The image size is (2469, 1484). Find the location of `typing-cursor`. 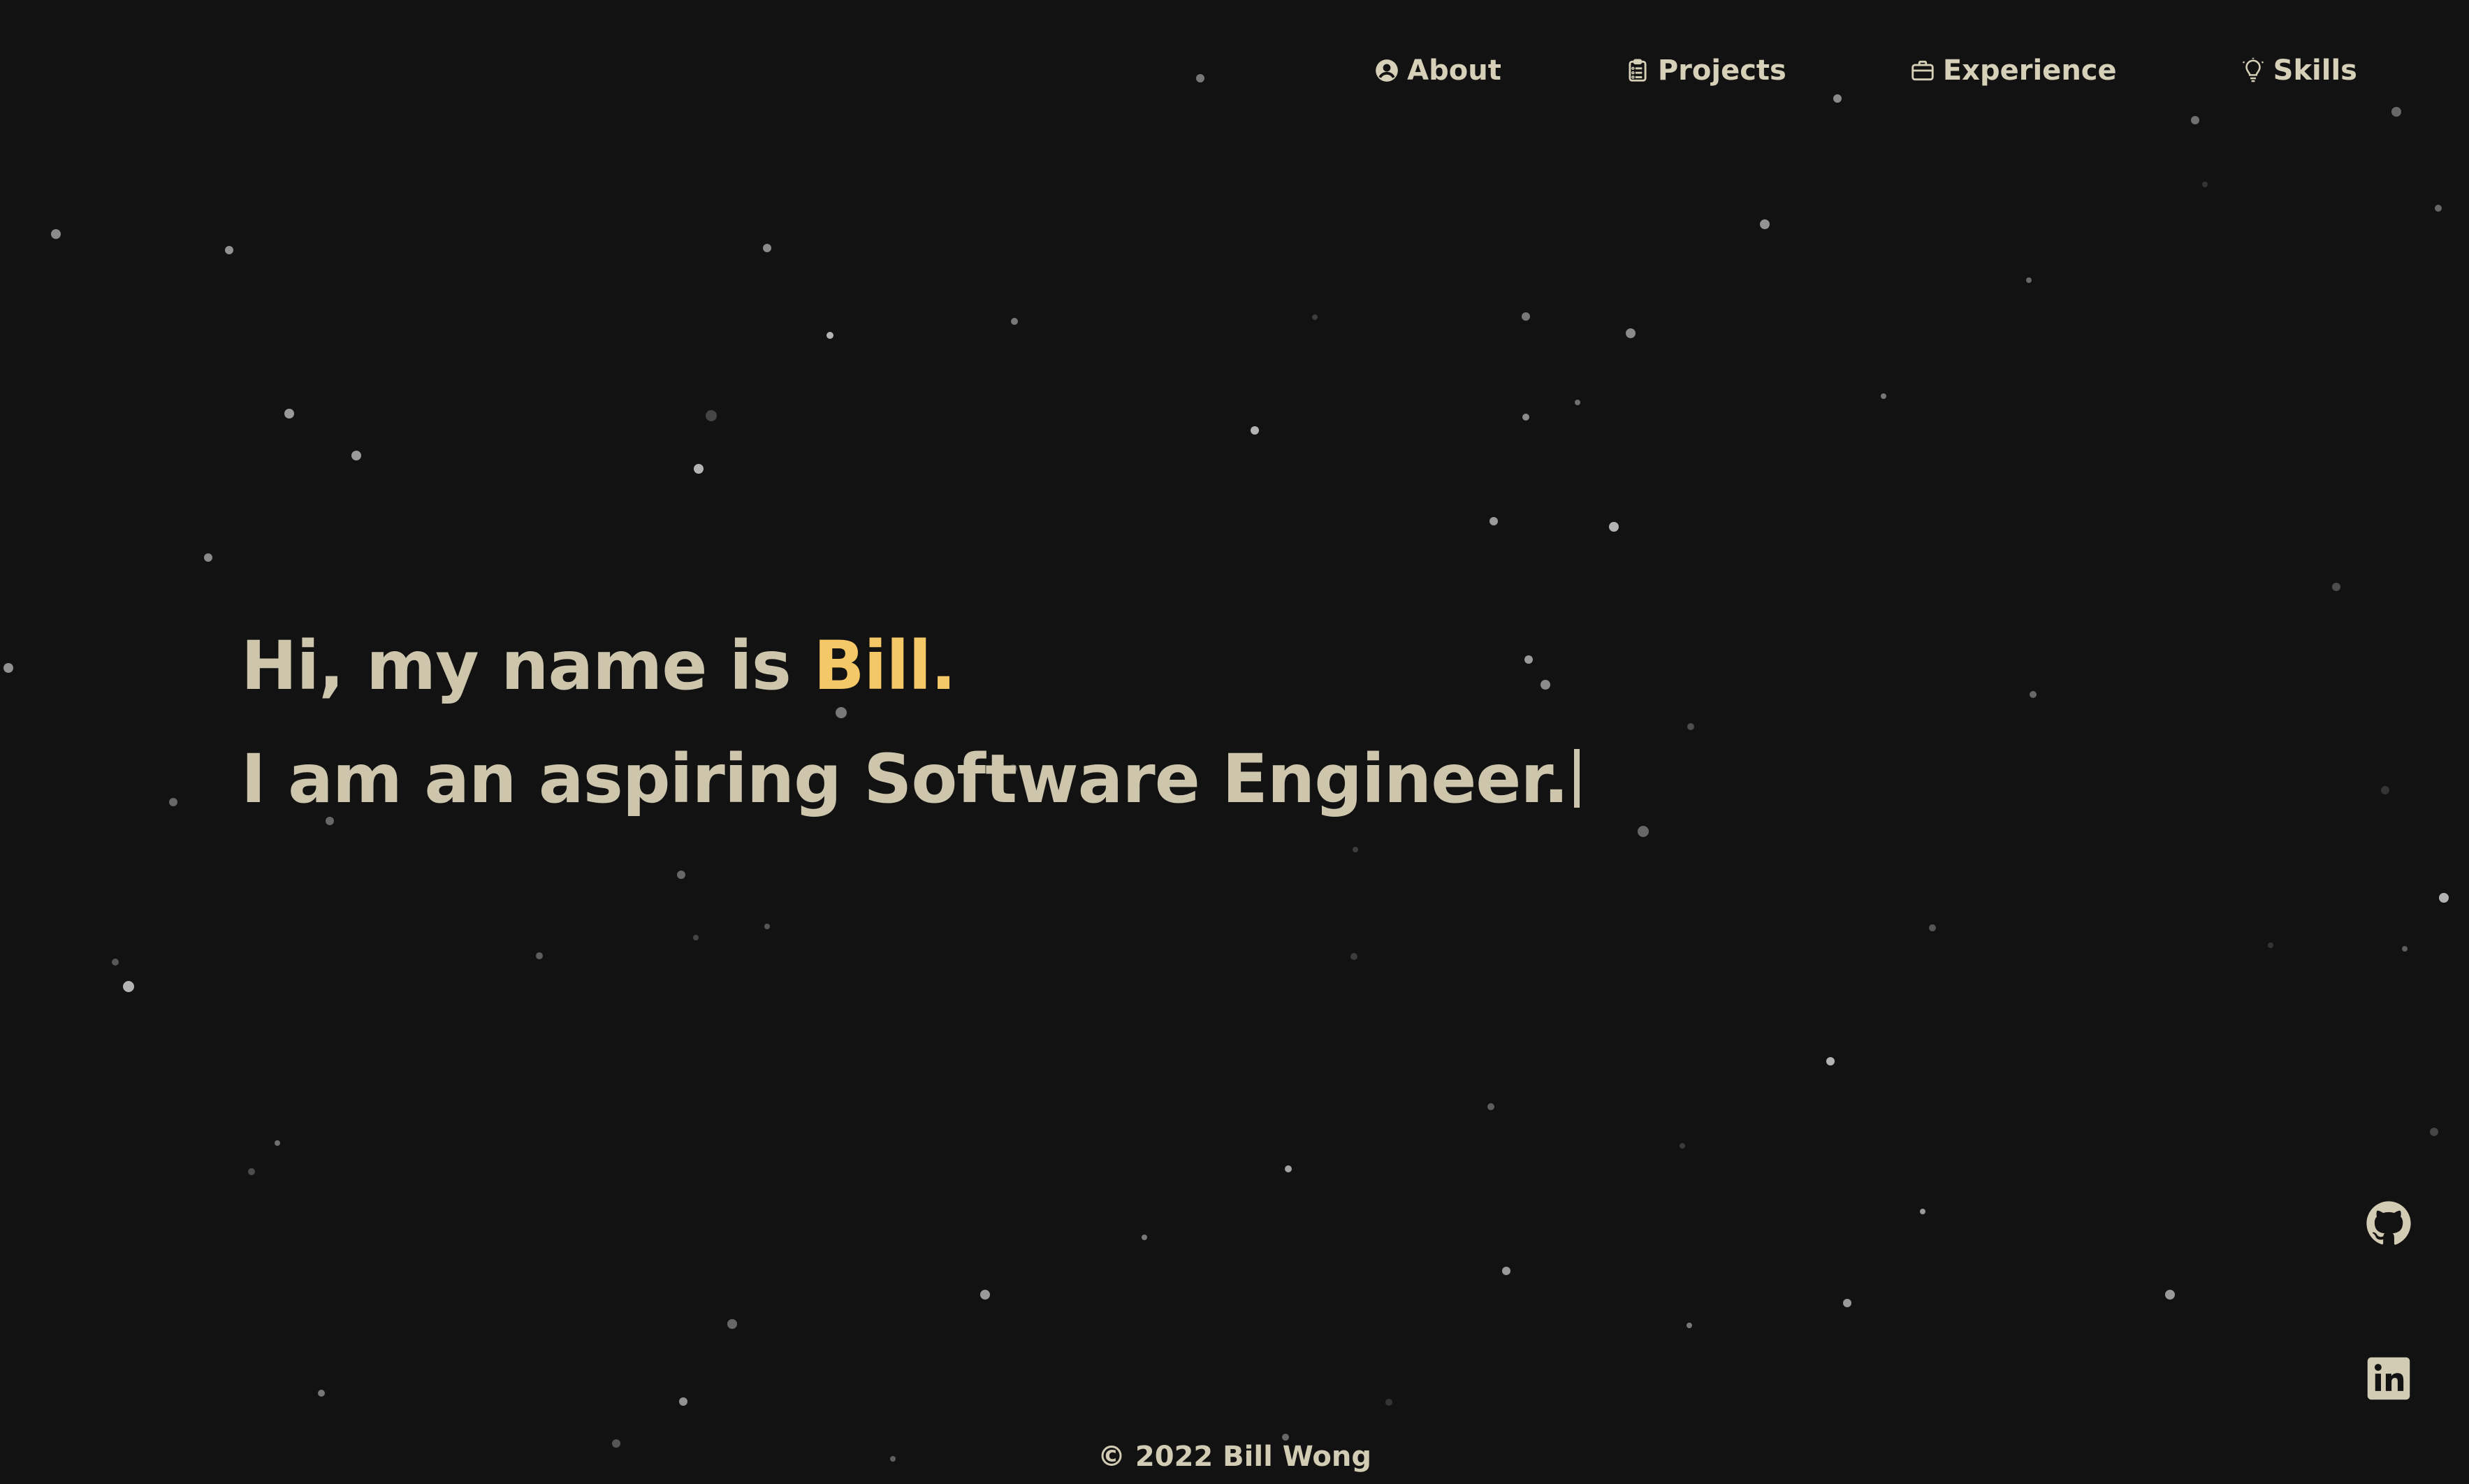

typing-cursor is located at coordinates (1576, 778).